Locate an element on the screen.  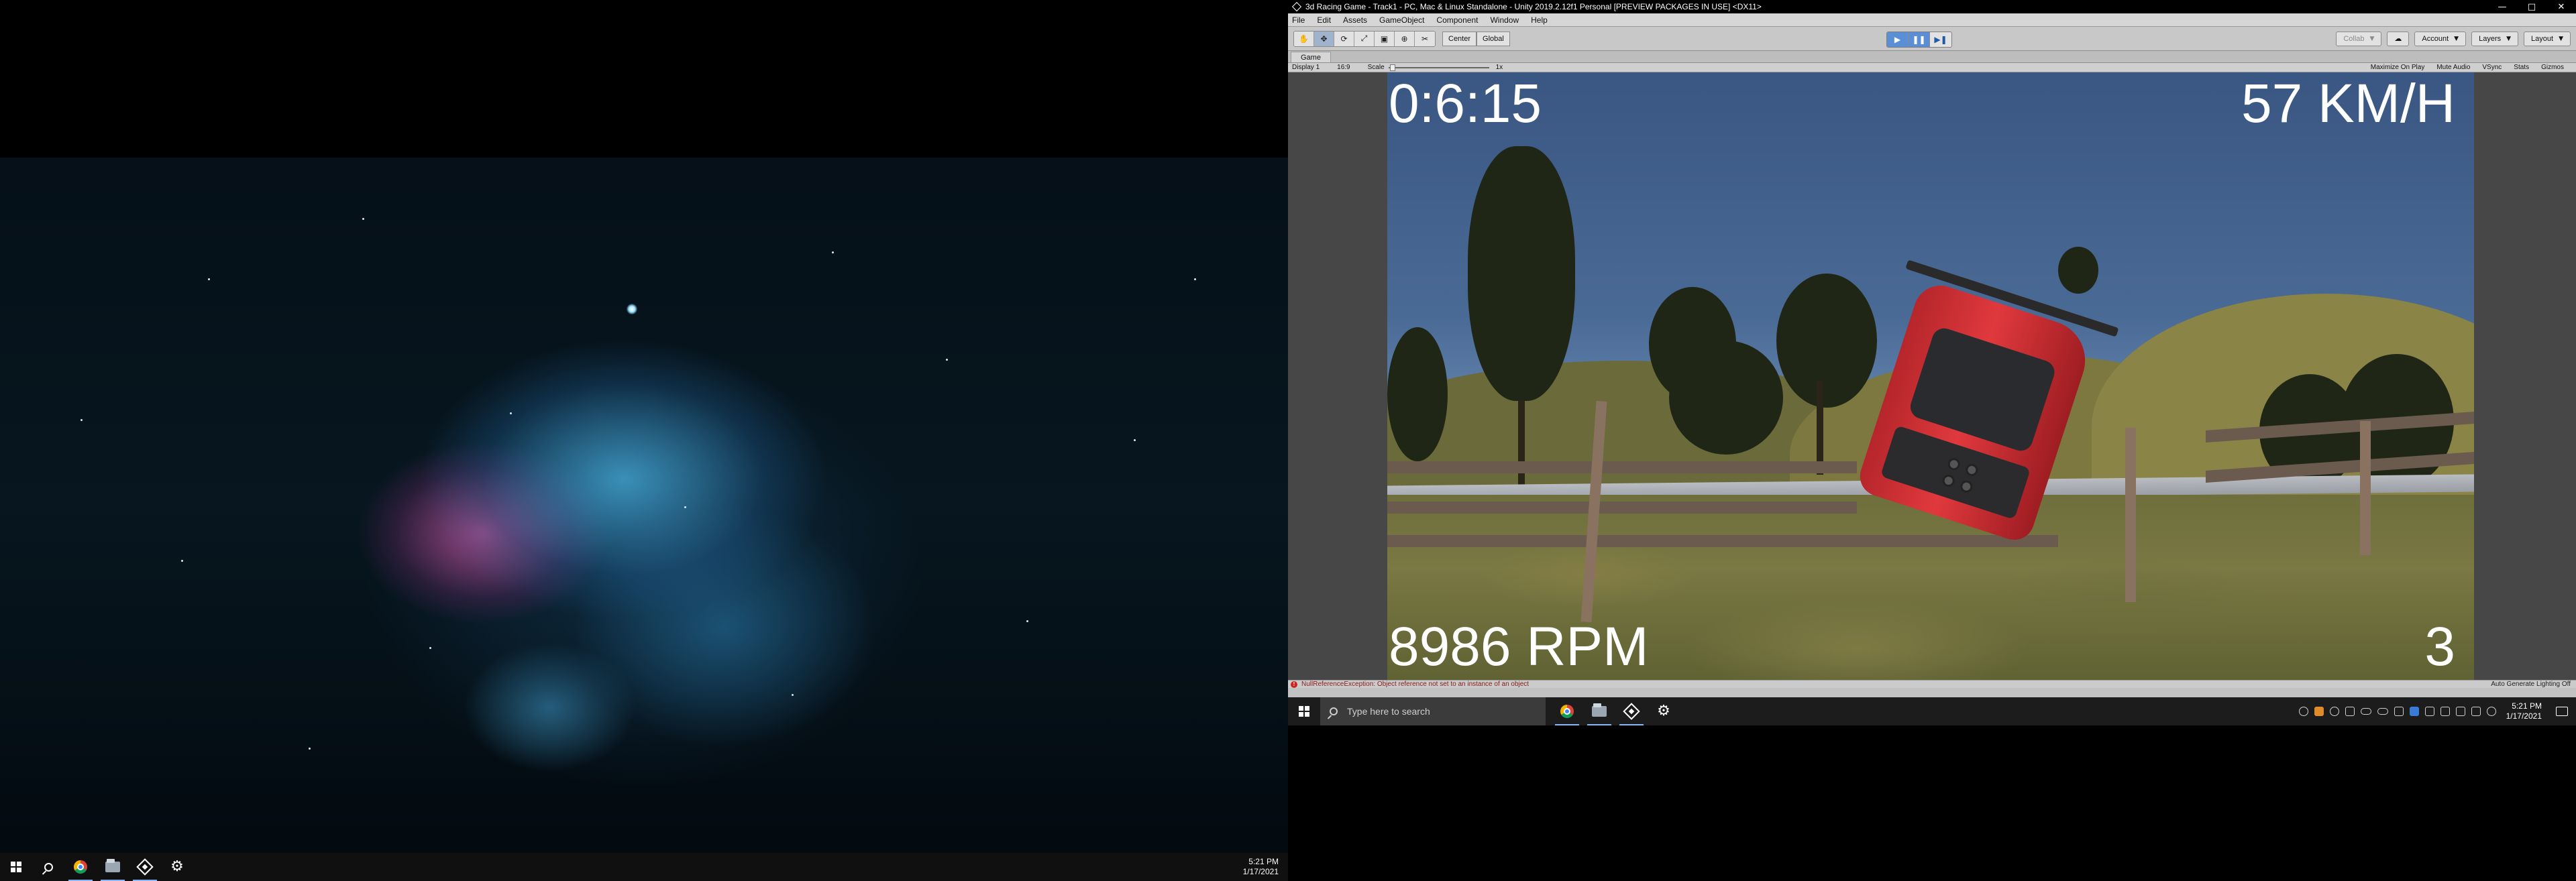
move-tool-icon: ✥ is located at coordinates (1324, 38).